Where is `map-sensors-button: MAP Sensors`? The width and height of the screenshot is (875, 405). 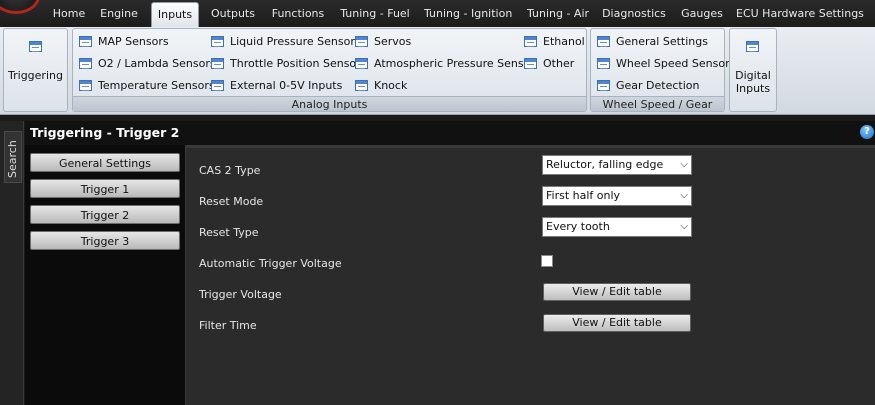 map-sensors-button: MAP Sensors is located at coordinates (124, 42).